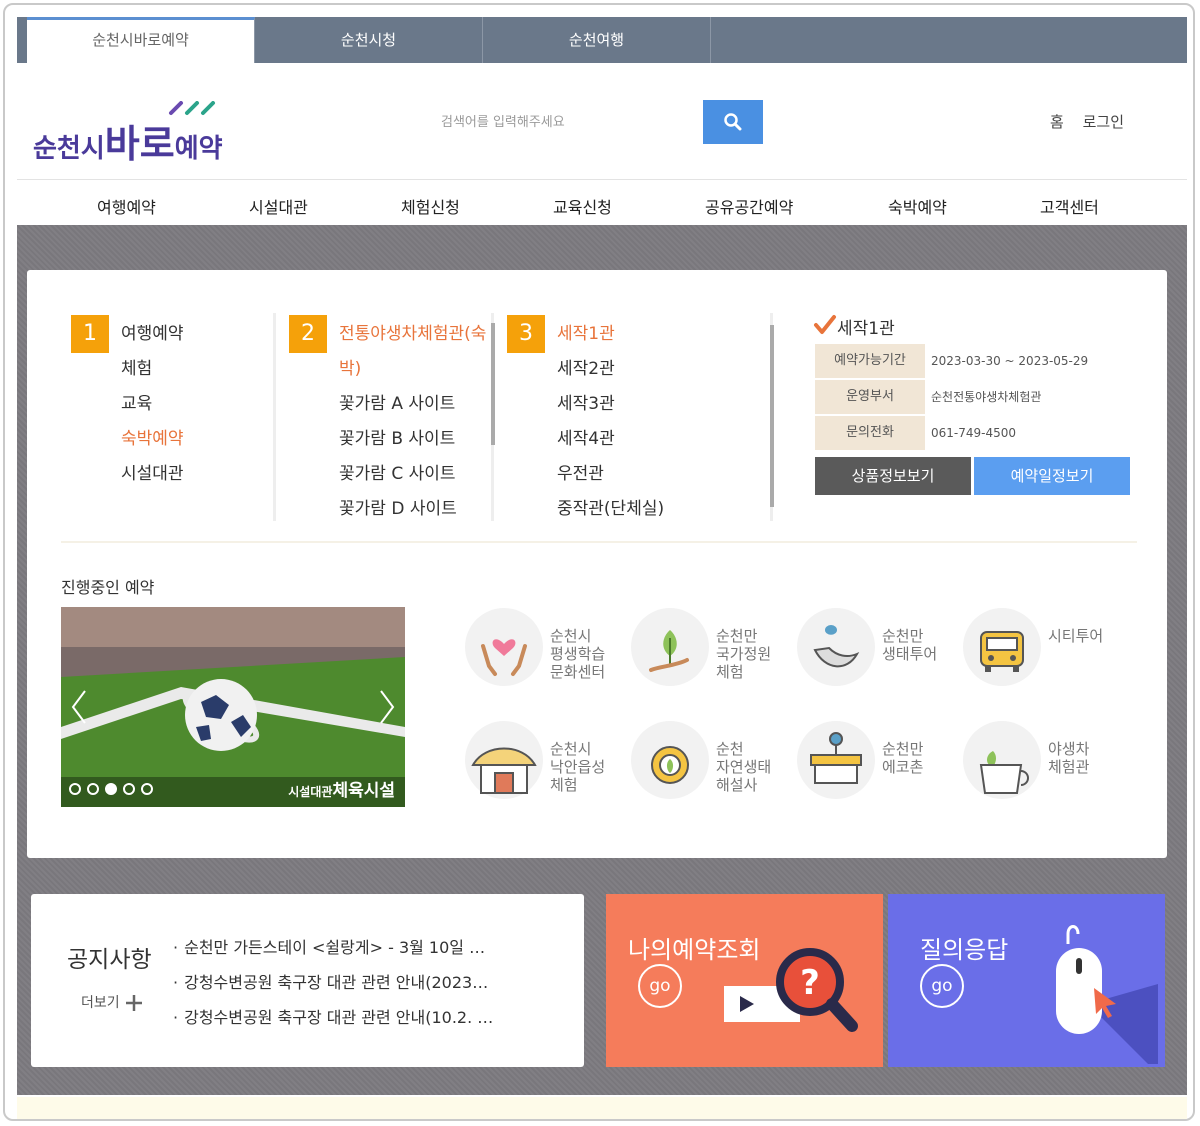  Describe the element at coordinates (670, 760) in the screenshot. I see `gear-leaf-icon` at that location.